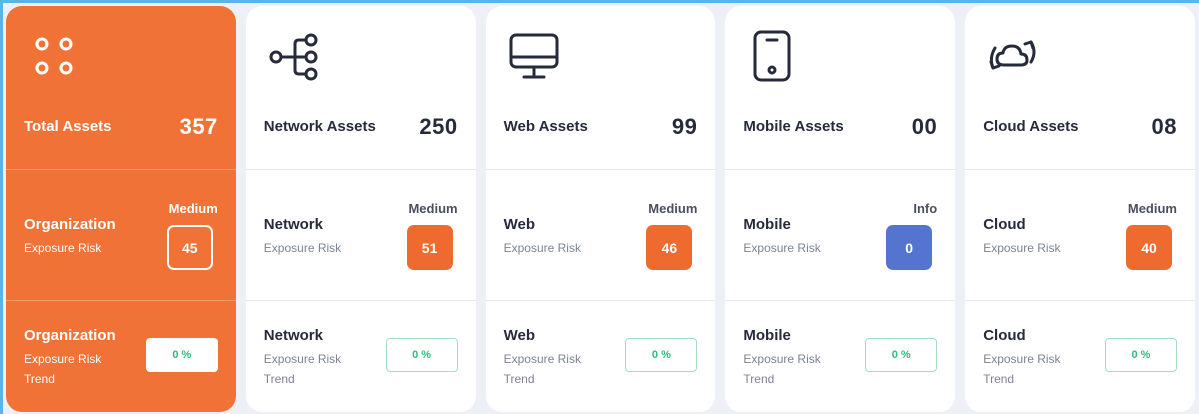 This screenshot has height=414, width=1199. Describe the element at coordinates (772, 56) in the screenshot. I see `mobile-phone-icon` at that location.